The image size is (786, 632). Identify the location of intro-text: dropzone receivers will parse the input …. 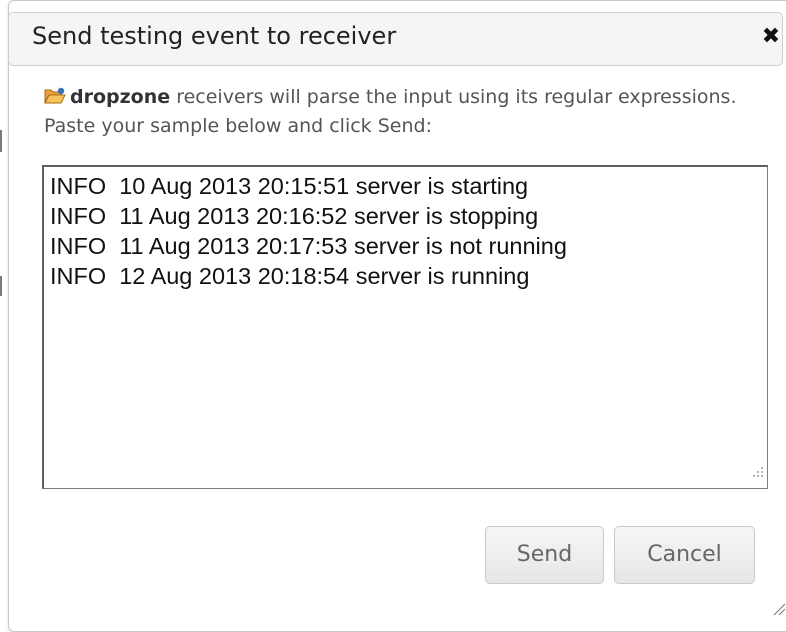
(404, 112).